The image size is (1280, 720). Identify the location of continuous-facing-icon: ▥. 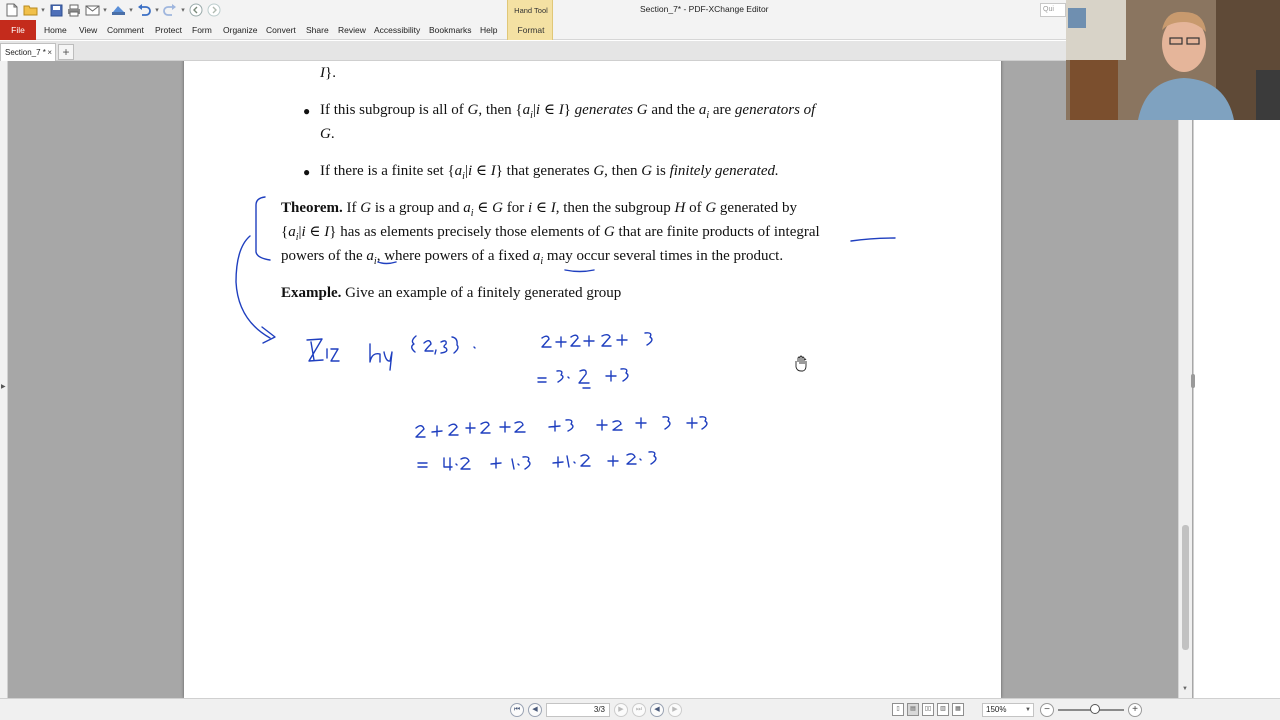
(943, 709).